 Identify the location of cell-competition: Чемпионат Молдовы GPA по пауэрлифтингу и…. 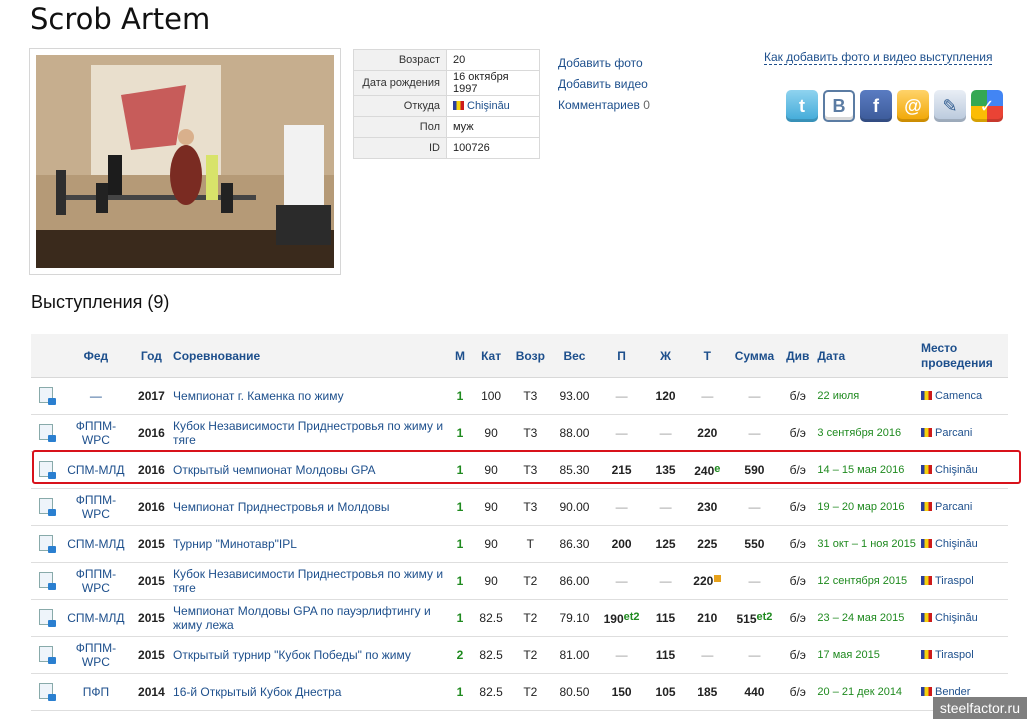
(309, 618).